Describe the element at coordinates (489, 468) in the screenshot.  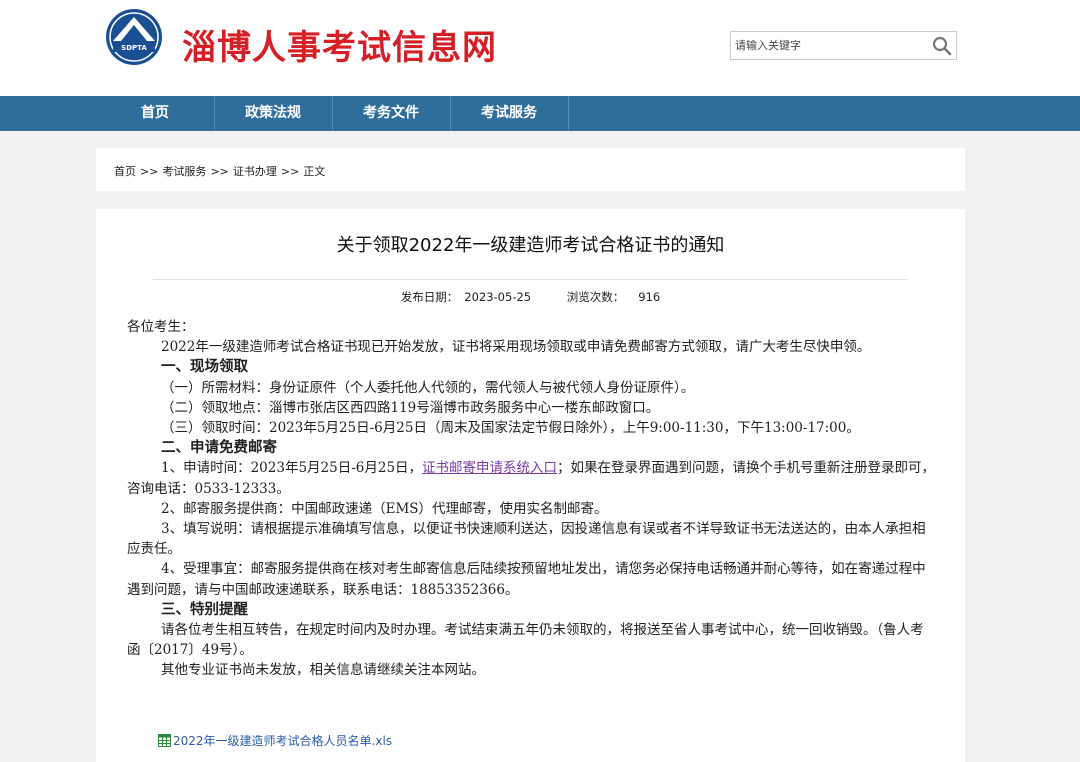
I see `mail-application-link: 证书邮寄申请系统入口` at that location.